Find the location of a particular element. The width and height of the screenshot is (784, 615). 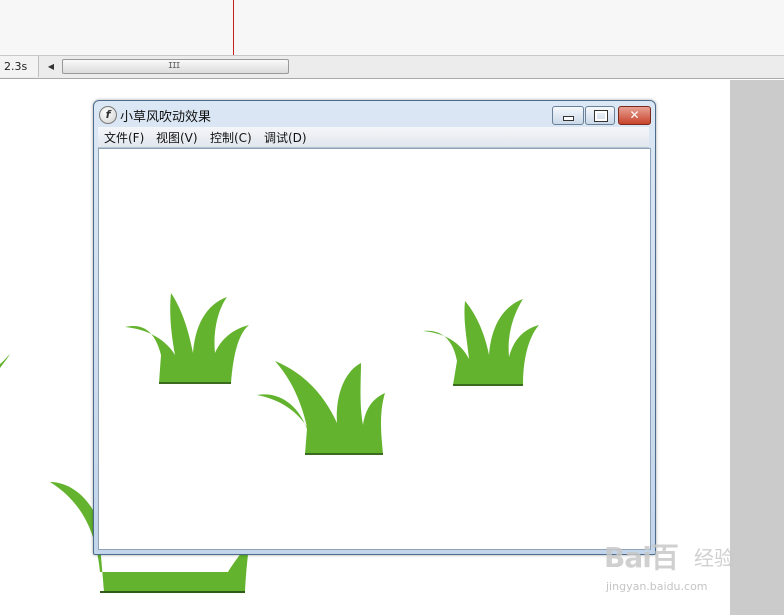

scroll-left-arrow-icon: ◀ is located at coordinates (51, 66).